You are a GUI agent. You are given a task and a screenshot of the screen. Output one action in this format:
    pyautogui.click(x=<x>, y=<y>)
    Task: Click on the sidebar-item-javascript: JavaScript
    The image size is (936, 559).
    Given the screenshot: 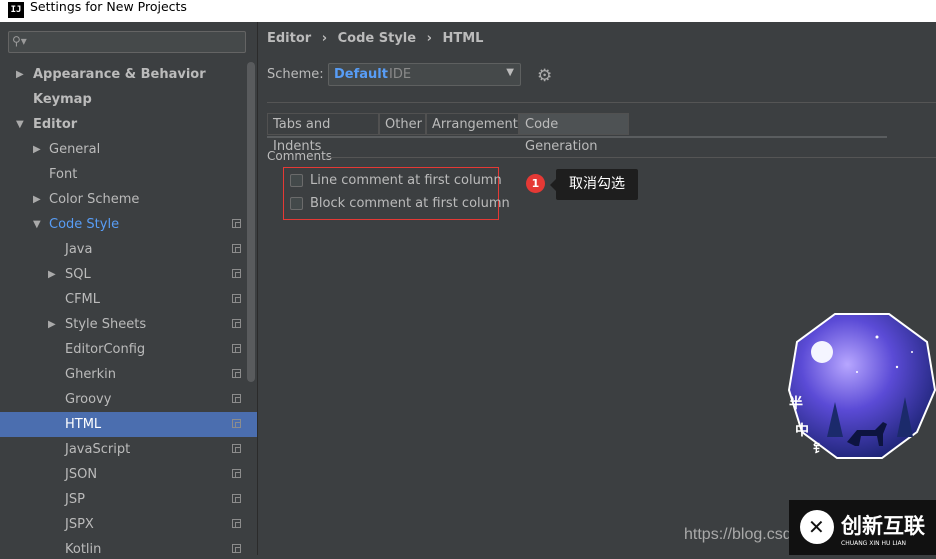 What is the action you would take?
    pyautogui.click(x=128, y=449)
    